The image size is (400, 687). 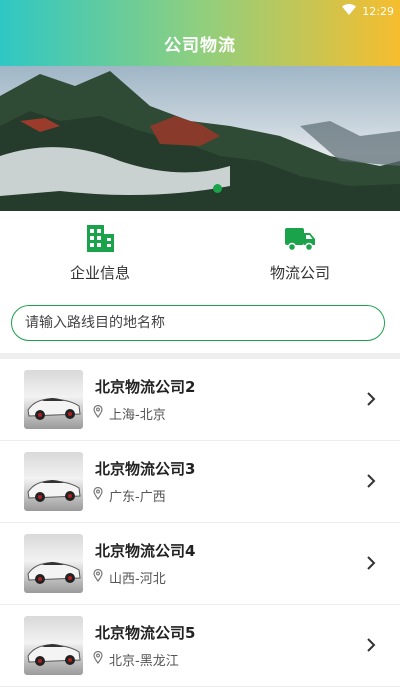 What do you see at coordinates (200, 482) in the screenshot?
I see `list-item: 北京物流公司3 广东-广西` at bounding box center [200, 482].